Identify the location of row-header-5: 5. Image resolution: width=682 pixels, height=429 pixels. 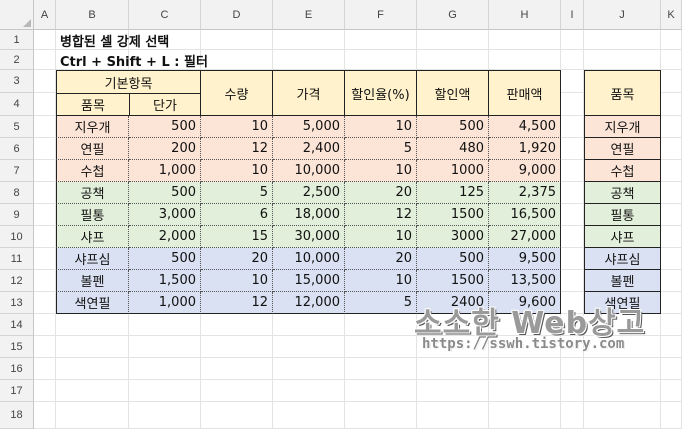
(17, 127).